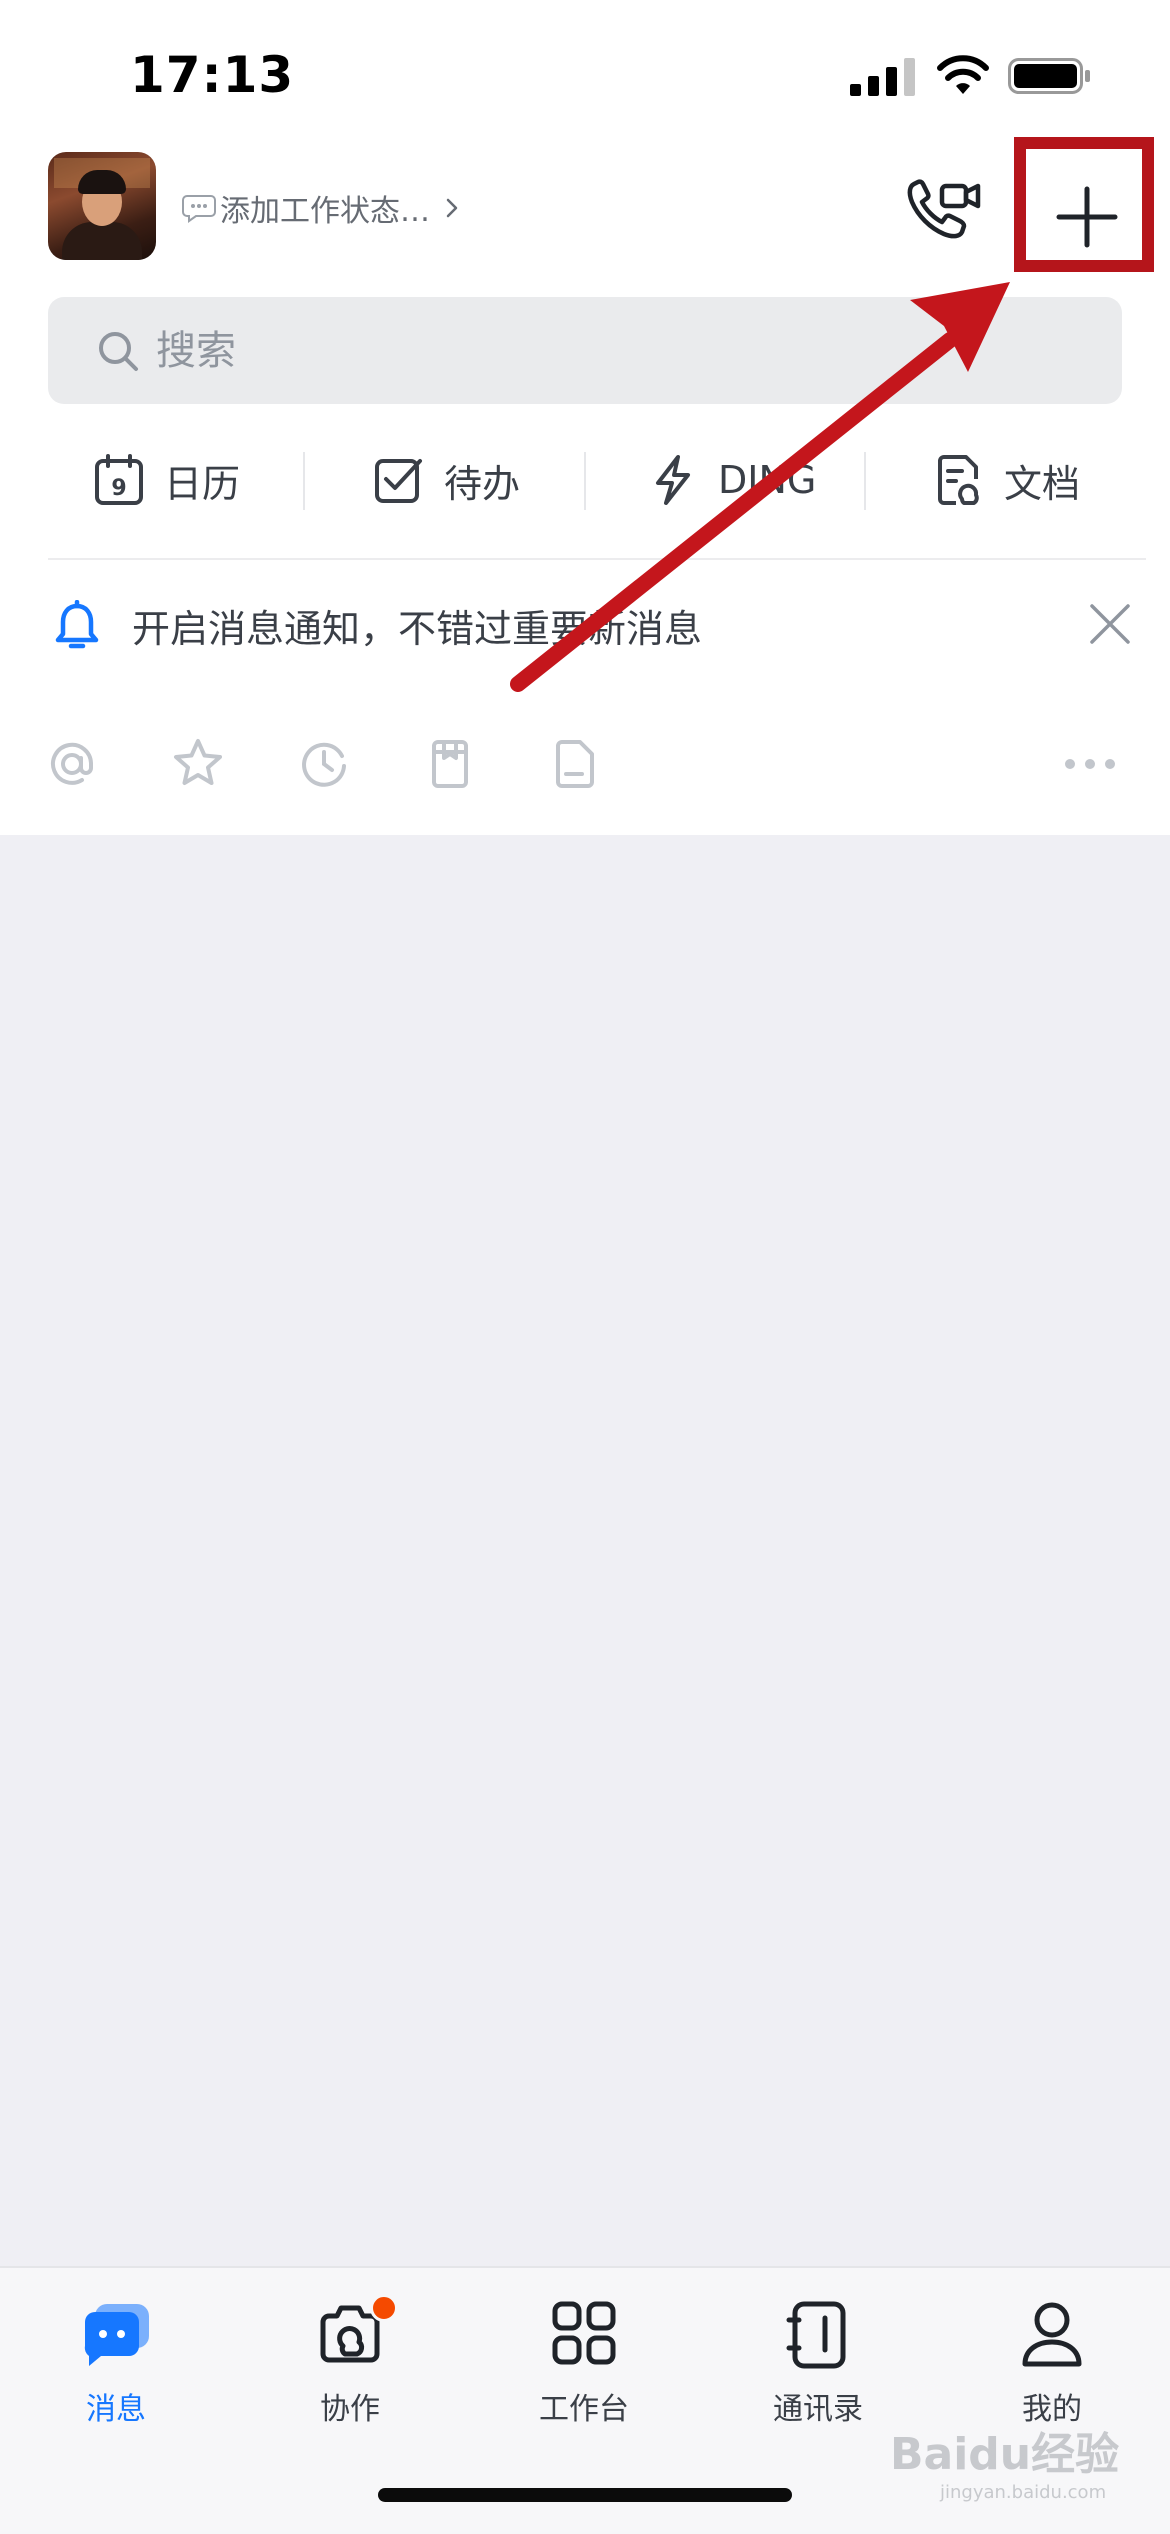  I want to click on tab-label: 工作台, so click(584, 2409).